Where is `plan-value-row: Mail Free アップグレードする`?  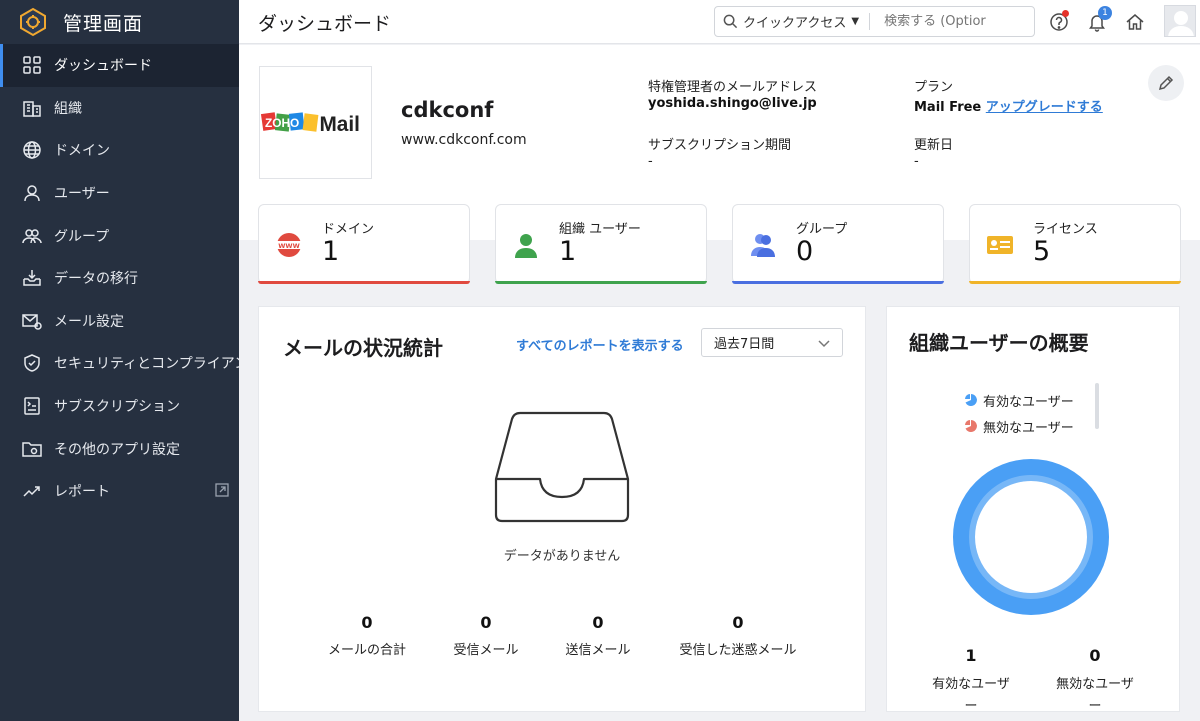 plan-value-row: Mail Free アップグレードする is located at coordinates (1008, 105).